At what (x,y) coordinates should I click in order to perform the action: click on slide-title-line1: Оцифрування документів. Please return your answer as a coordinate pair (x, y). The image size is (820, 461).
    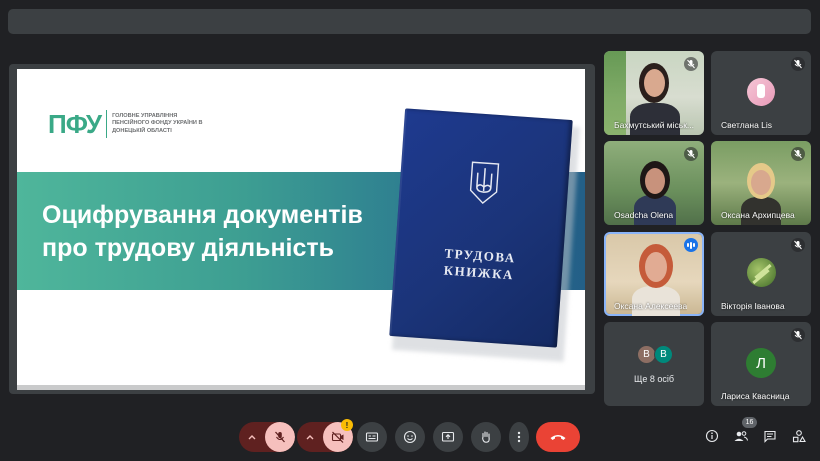
    Looking at the image, I should click on (202, 215).